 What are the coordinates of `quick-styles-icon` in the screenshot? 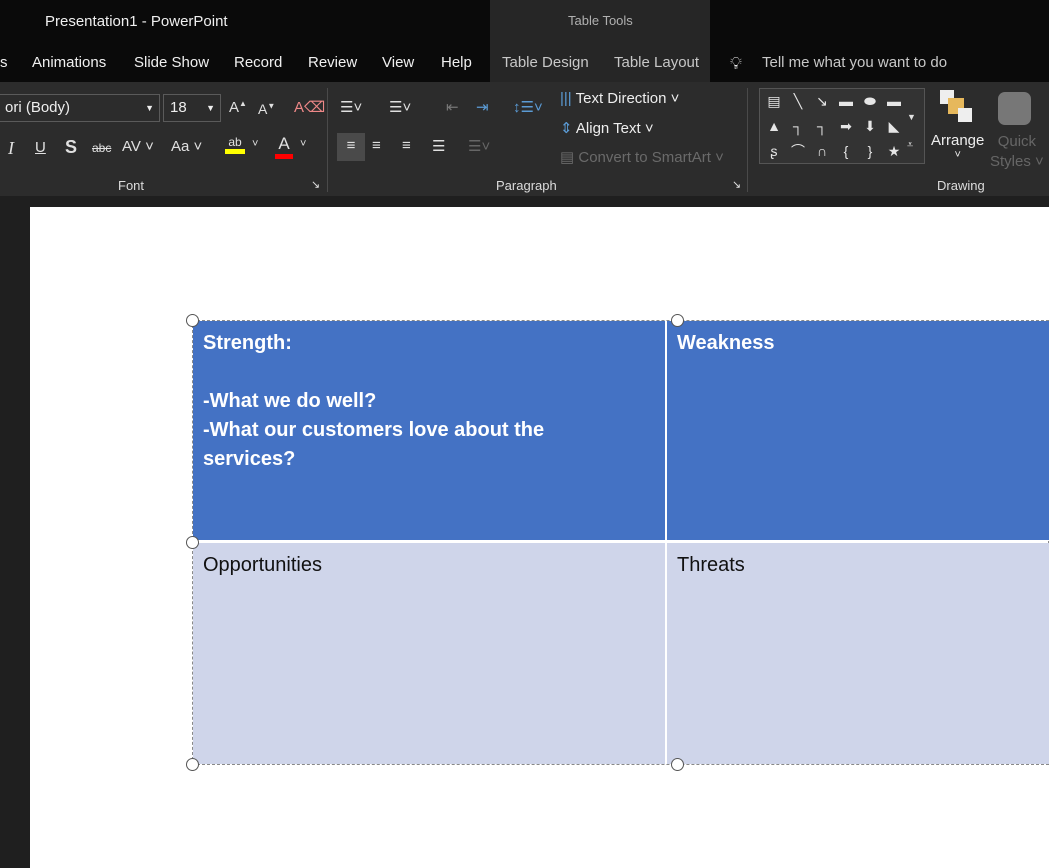 It's located at (1014, 108).